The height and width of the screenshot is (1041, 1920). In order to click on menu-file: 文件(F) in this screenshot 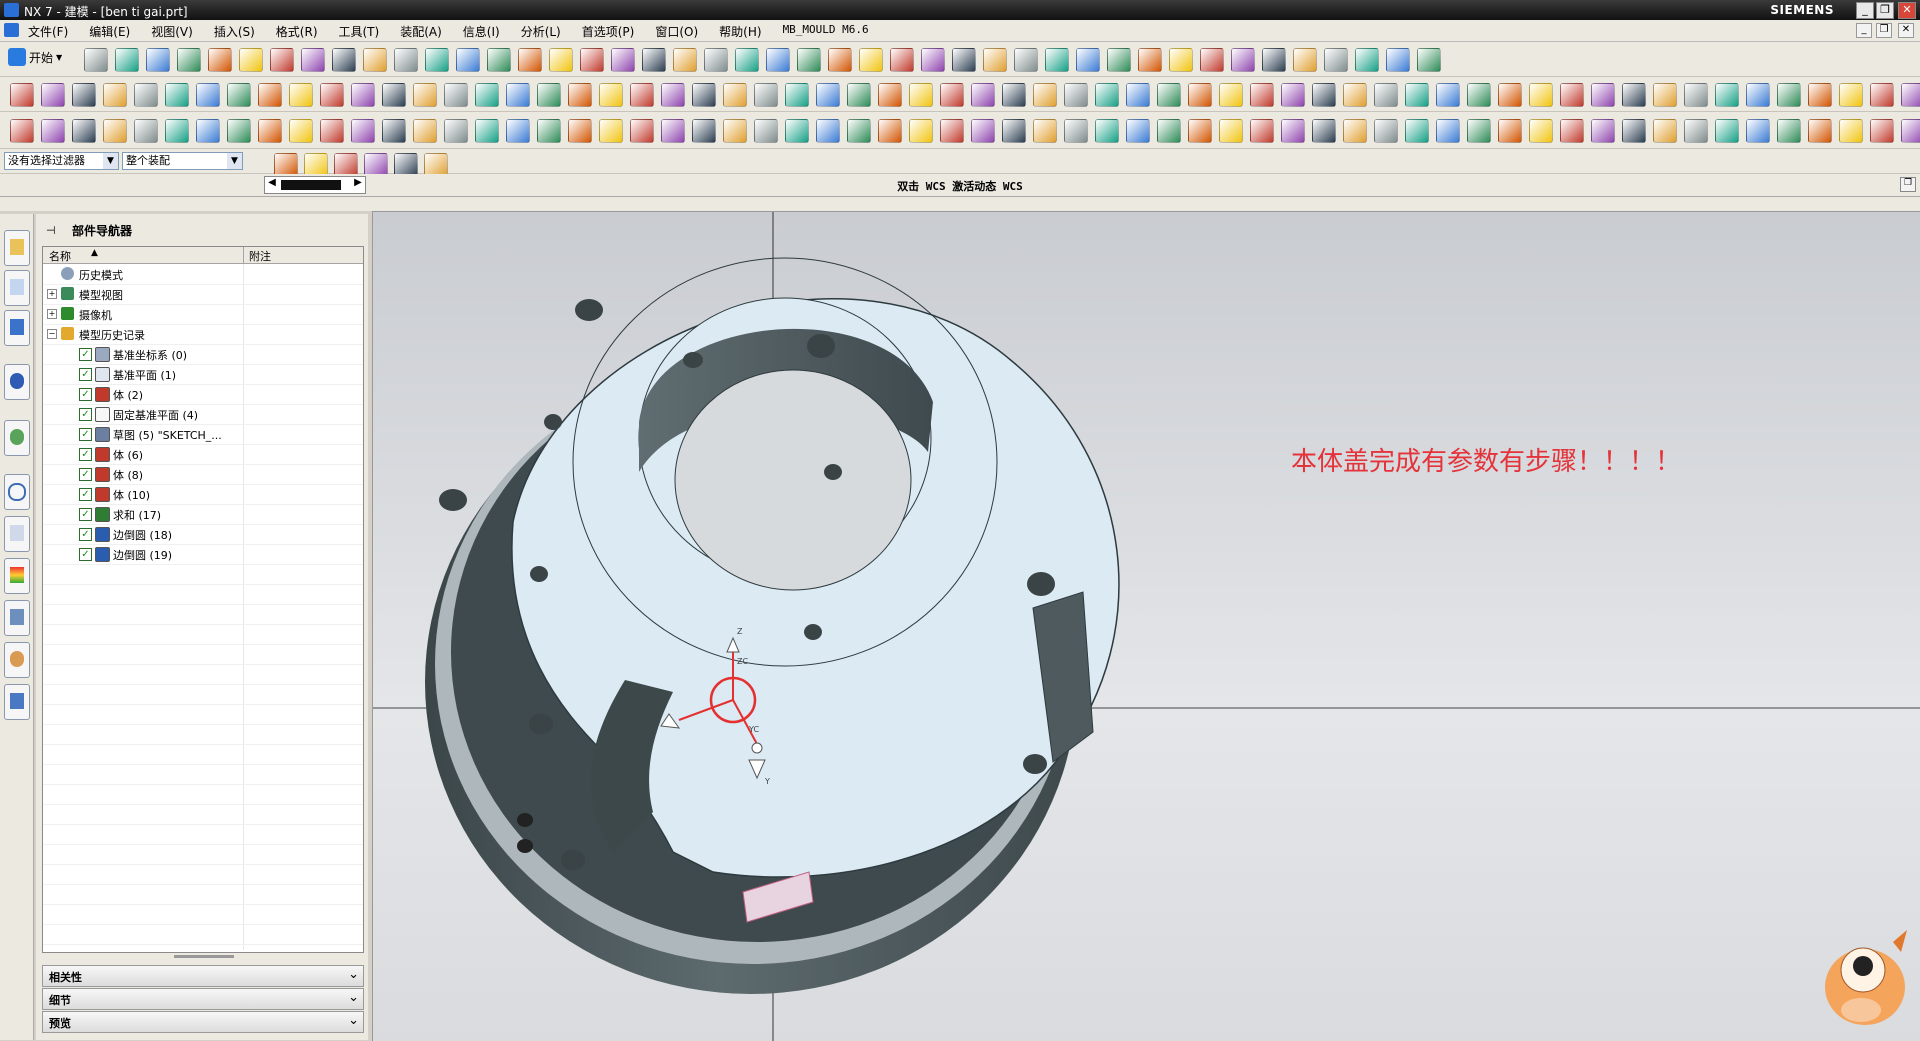, I will do `click(48, 31)`.